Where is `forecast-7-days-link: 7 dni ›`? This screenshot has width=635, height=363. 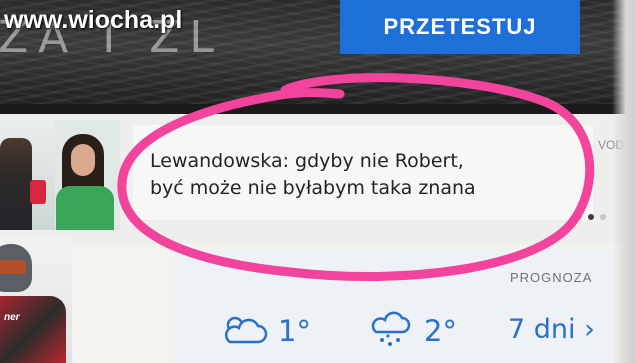
forecast-7-days-link: 7 dni › is located at coordinates (551, 329).